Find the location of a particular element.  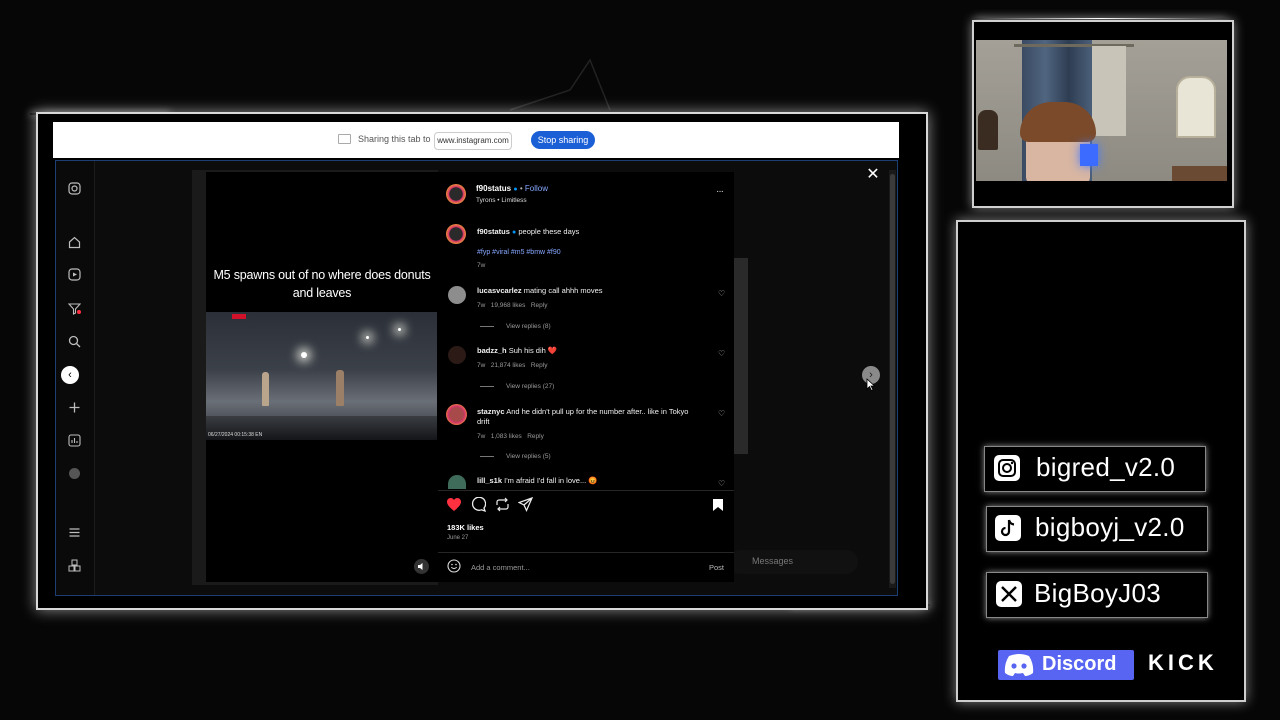

scrollbar-thumb is located at coordinates (892, 379).